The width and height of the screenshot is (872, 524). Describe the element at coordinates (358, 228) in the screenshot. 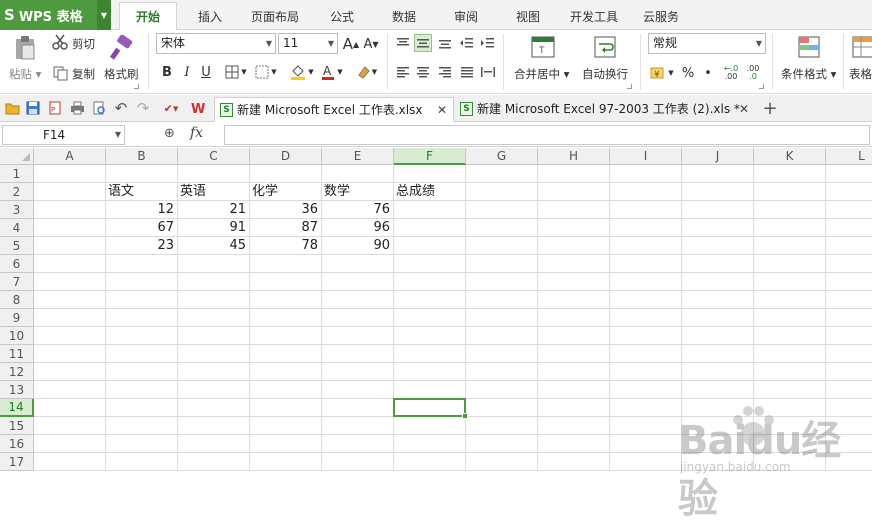

I see `cell-E4: 96` at that location.